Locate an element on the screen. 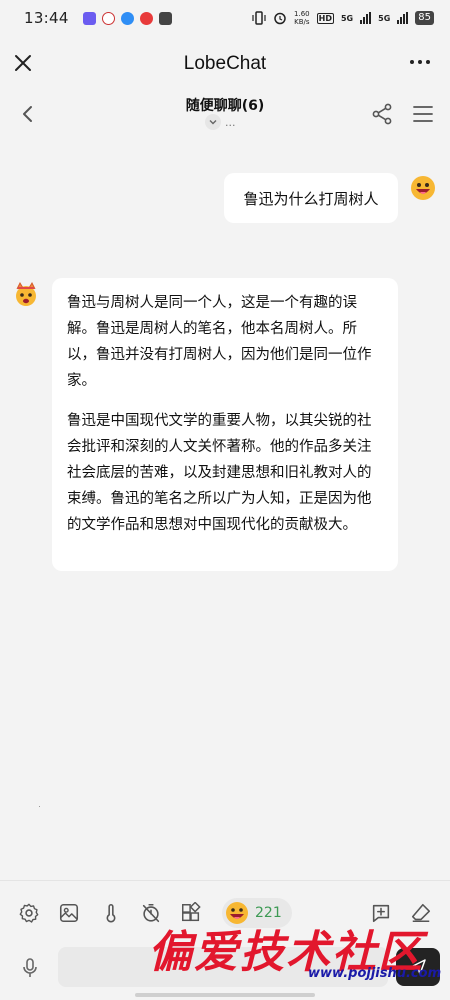  app-header: LobeChat is located at coordinates (225, 64).